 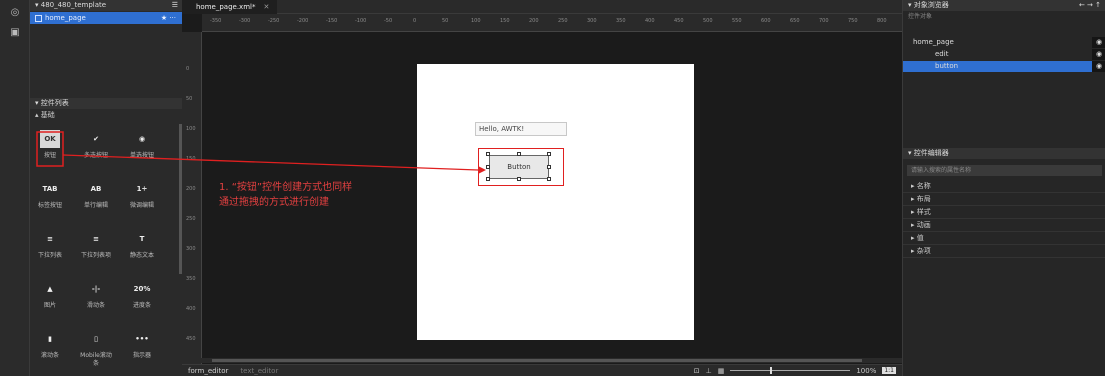 What do you see at coordinates (790, 370) in the screenshot?
I see `zoom-slider` at bounding box center [790, 370].